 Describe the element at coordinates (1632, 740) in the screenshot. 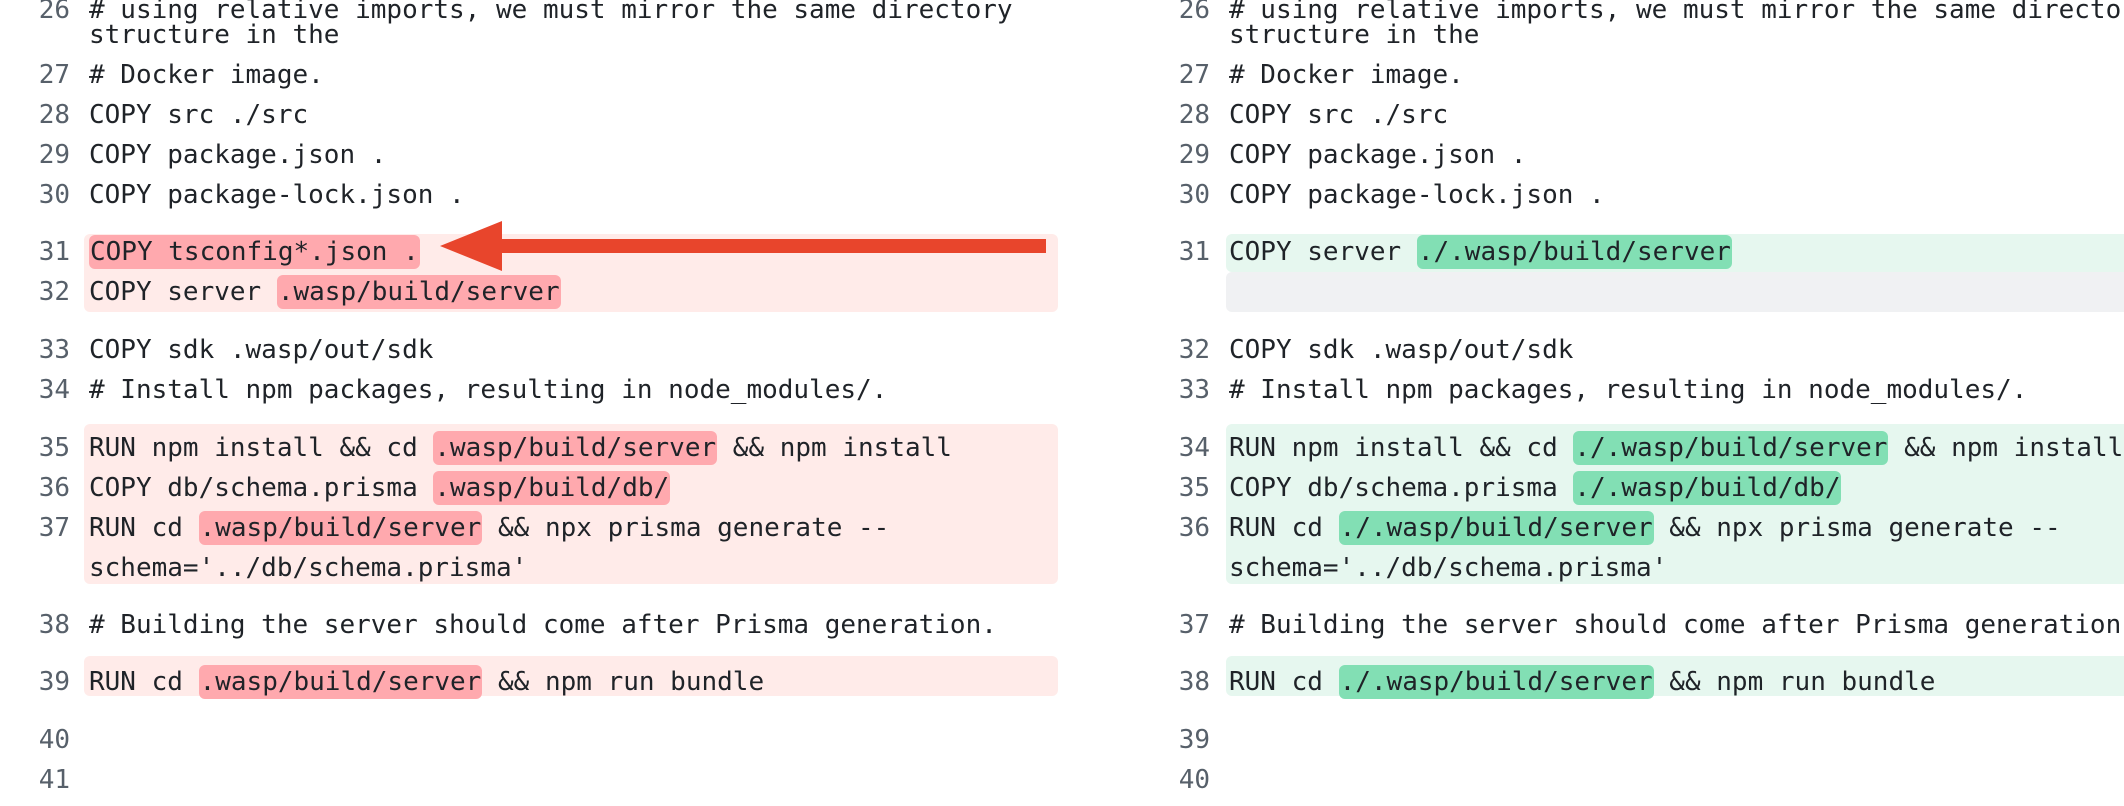

I see `code-line: 39` at that location.